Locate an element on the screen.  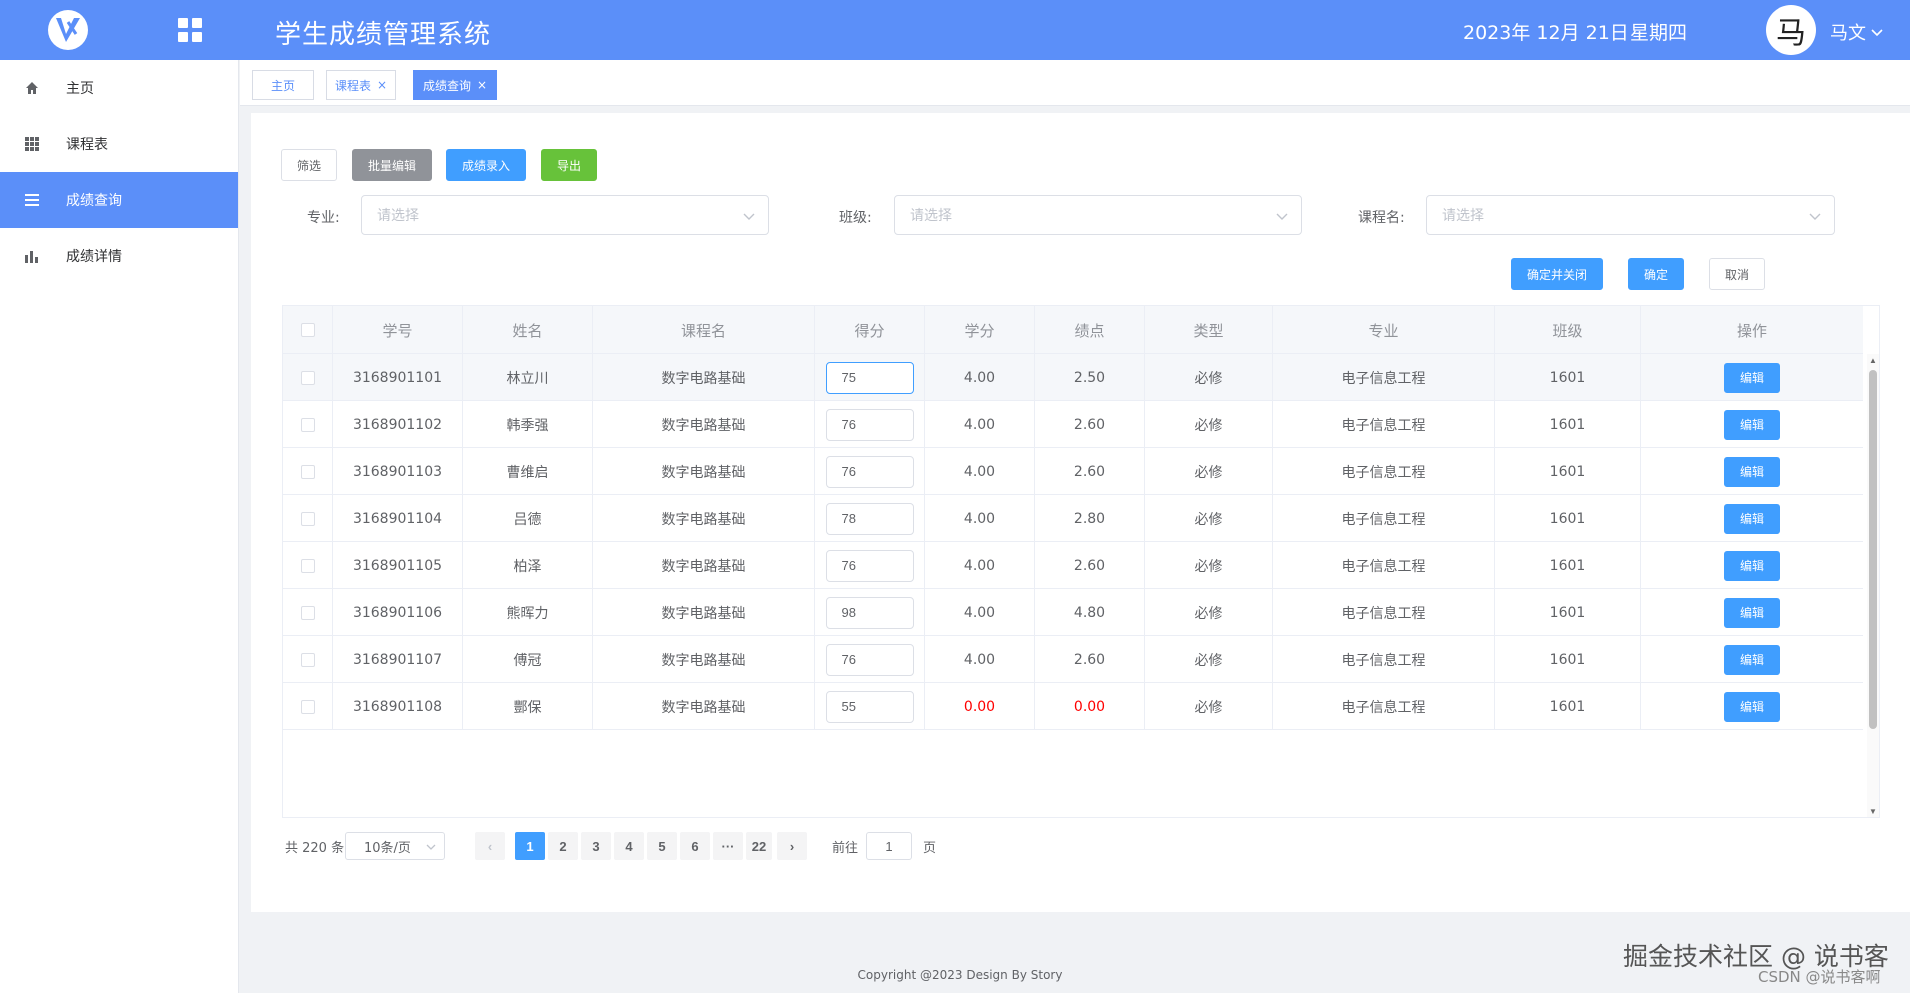
column-header: 类型 is located at coordinates (1209, 330).